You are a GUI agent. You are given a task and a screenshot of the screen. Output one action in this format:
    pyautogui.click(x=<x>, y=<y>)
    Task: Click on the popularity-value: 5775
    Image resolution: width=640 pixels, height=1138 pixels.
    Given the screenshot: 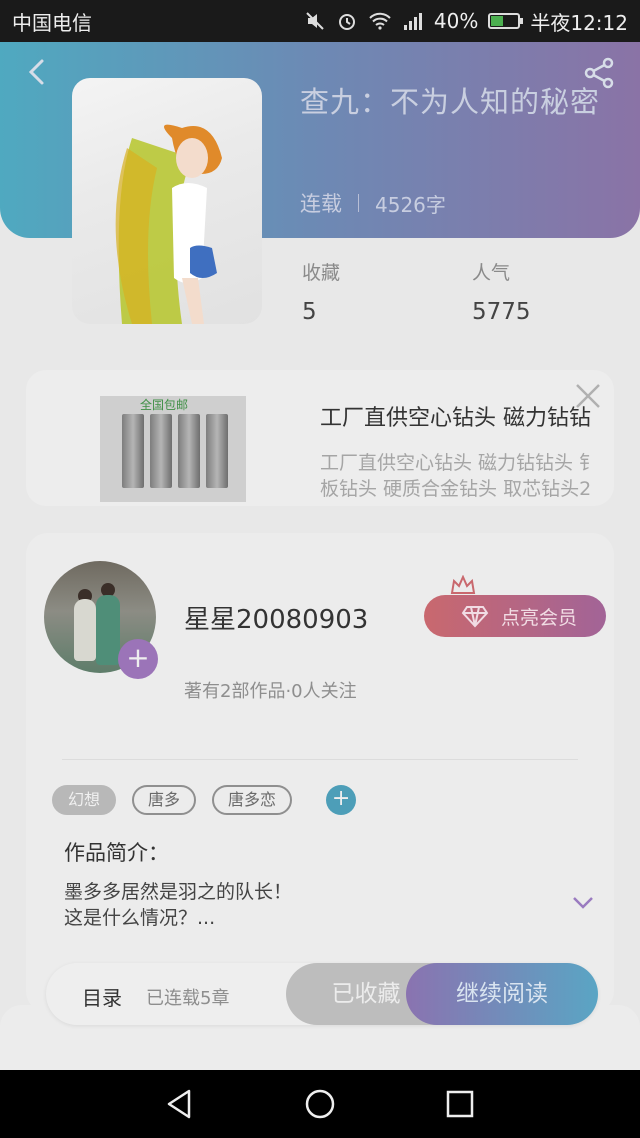 What is the action you would take?
    pyautogui.click(x=501, y=312)
    